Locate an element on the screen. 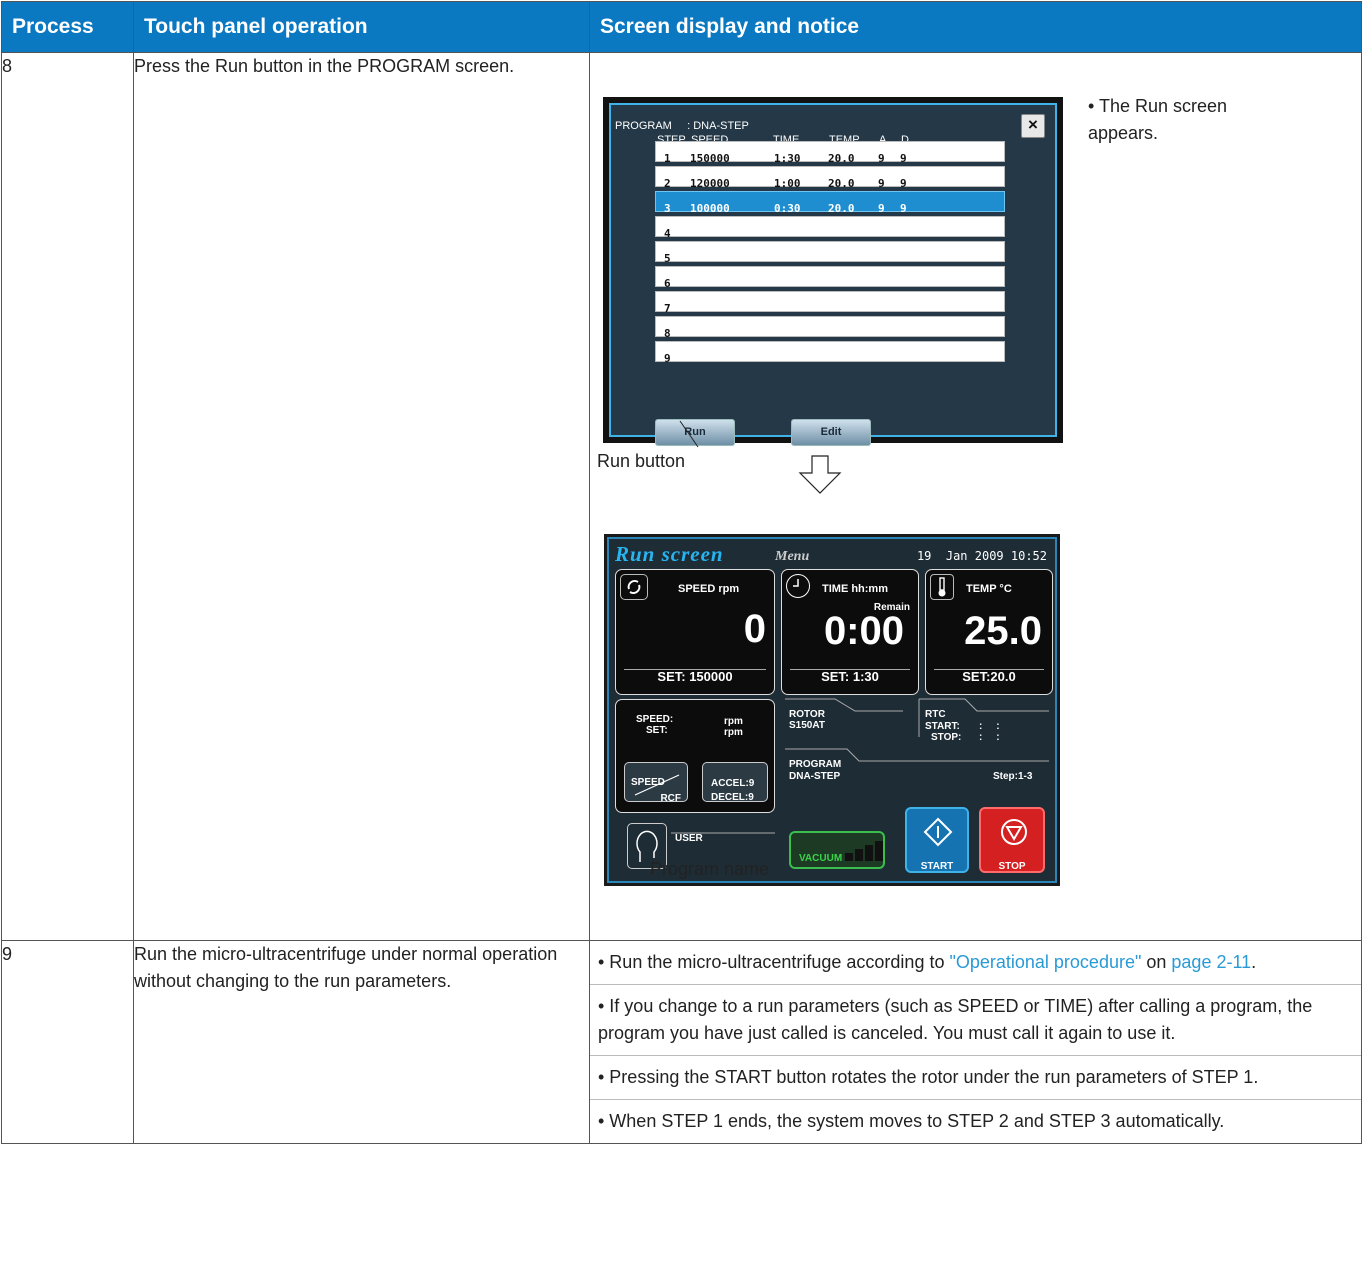  process-number: 8 is located at coordinates (67, 496).